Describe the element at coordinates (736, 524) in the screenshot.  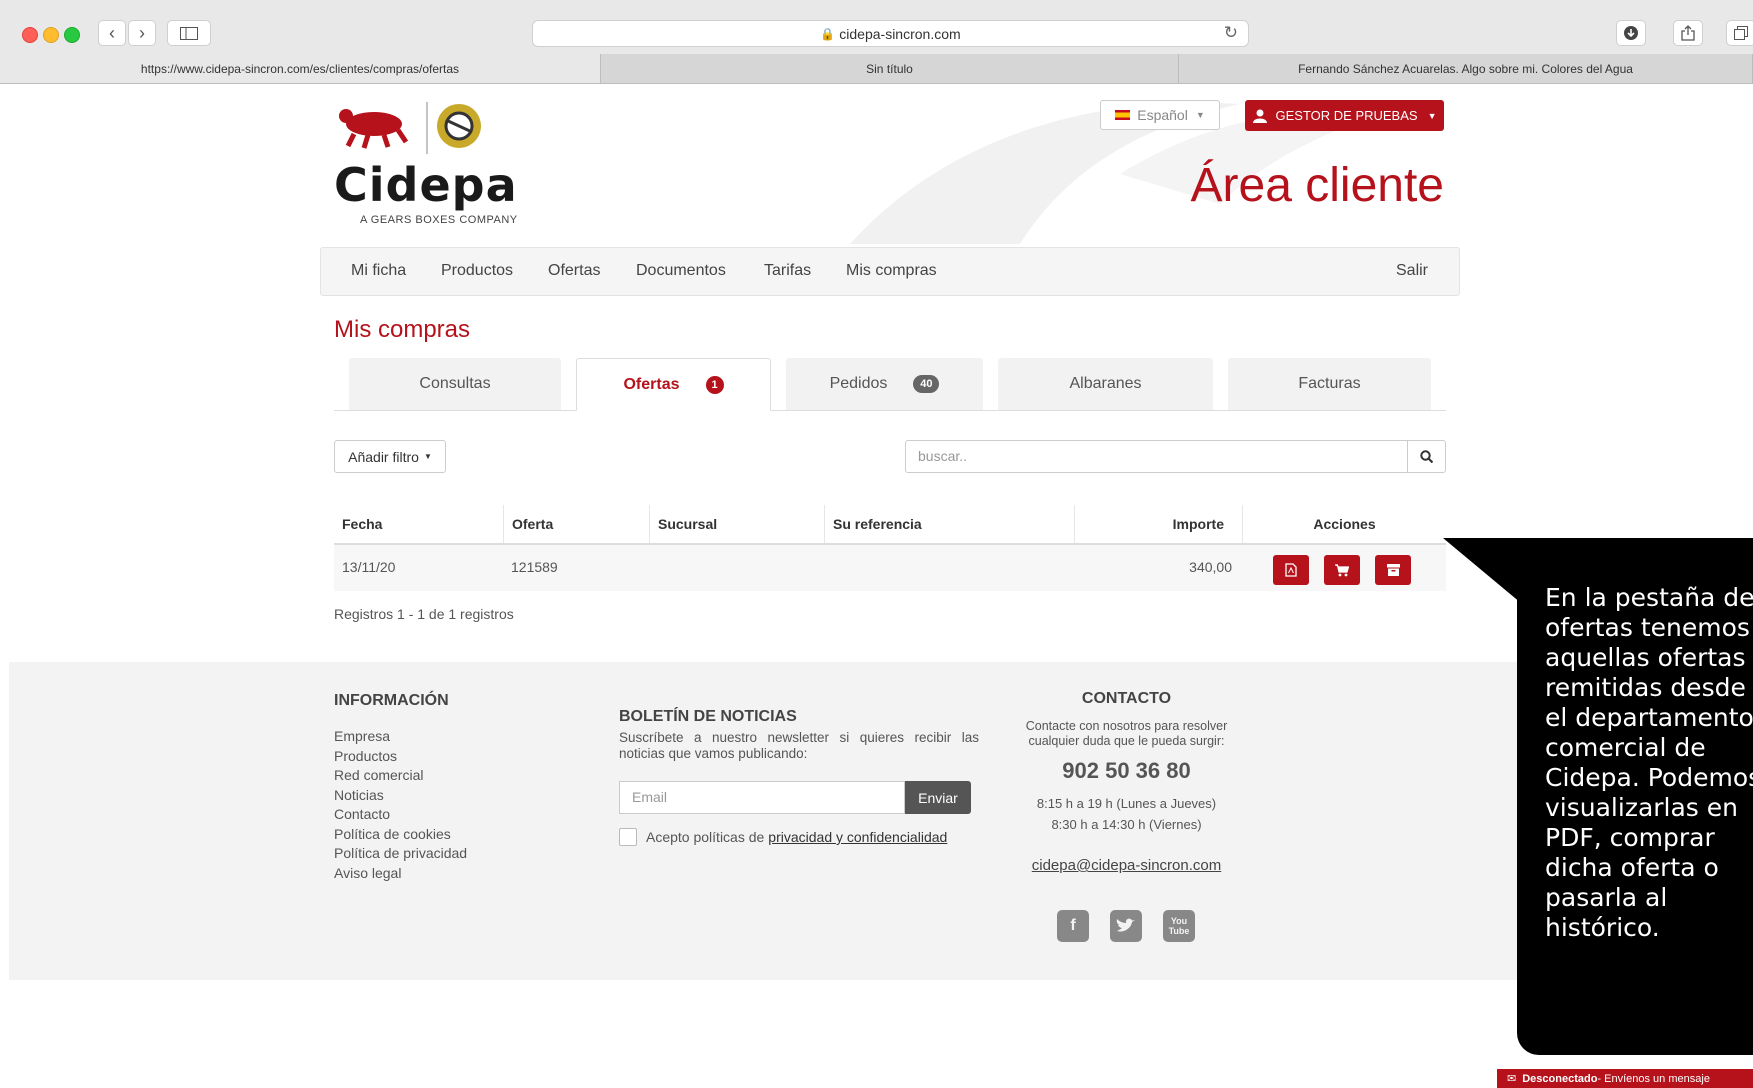
I see `column-header-sucursal: Sucursal` at that location.